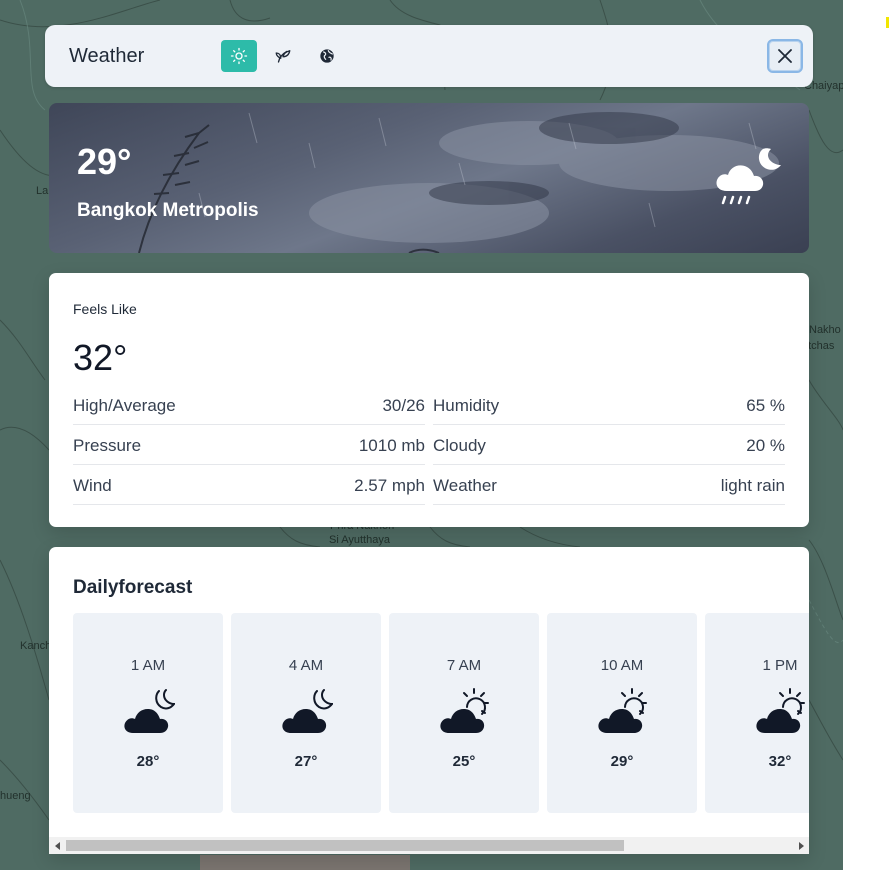 The width and height of the screenshot is (891, 870). I want to click on forecast-time: 7 AM, so click(464, 665).